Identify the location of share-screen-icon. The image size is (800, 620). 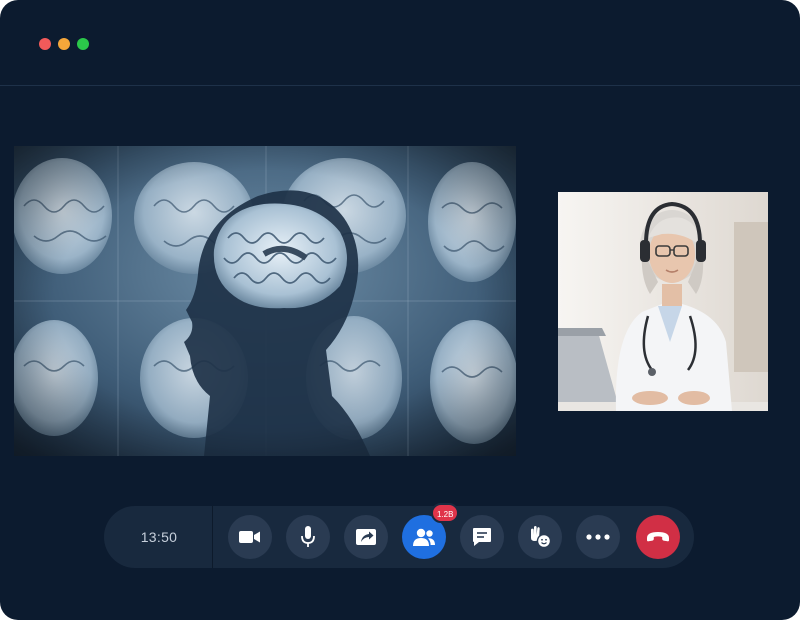
(366, 537).